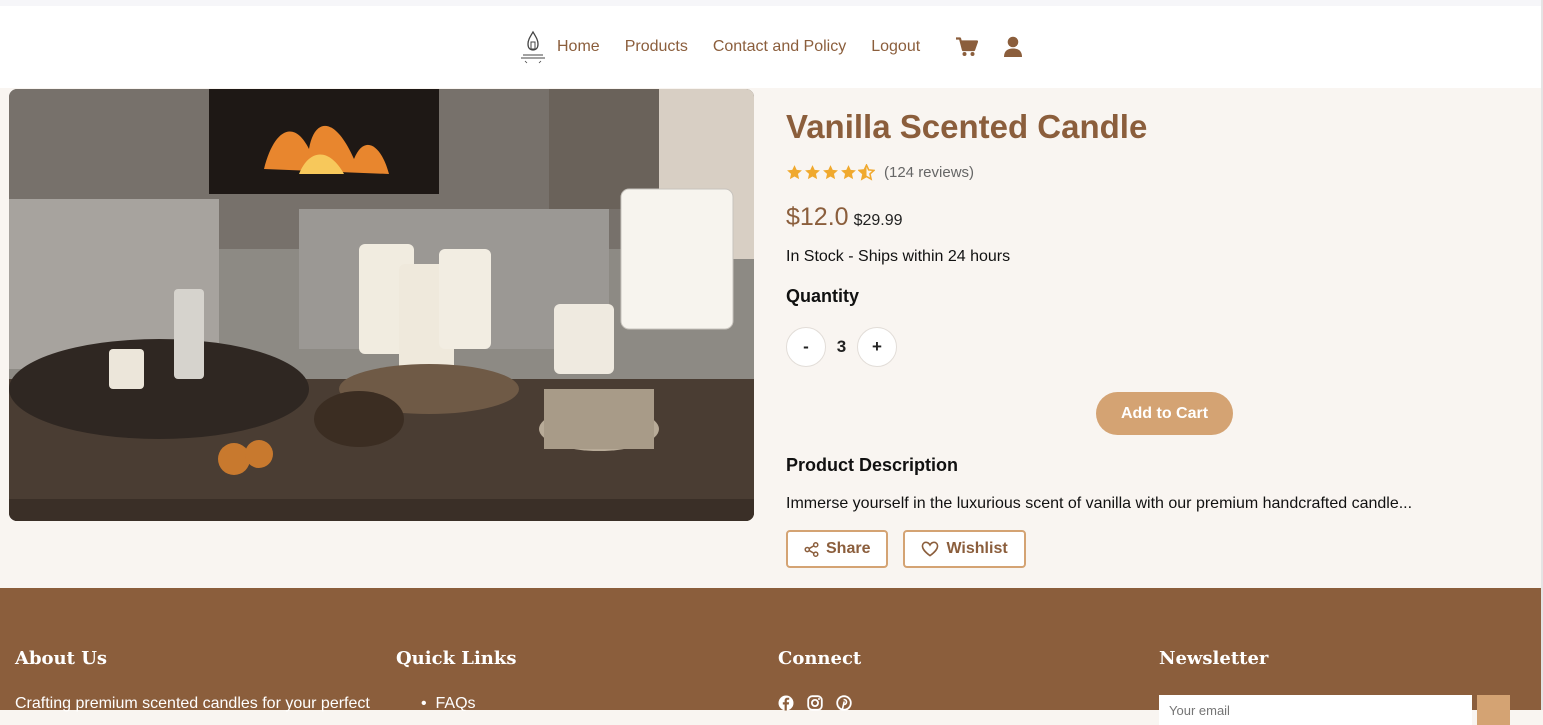  What do you see at coordinates (872, 465) in the screenshot?
I see `description-title: Product Description` at bounding box center [872, 465].